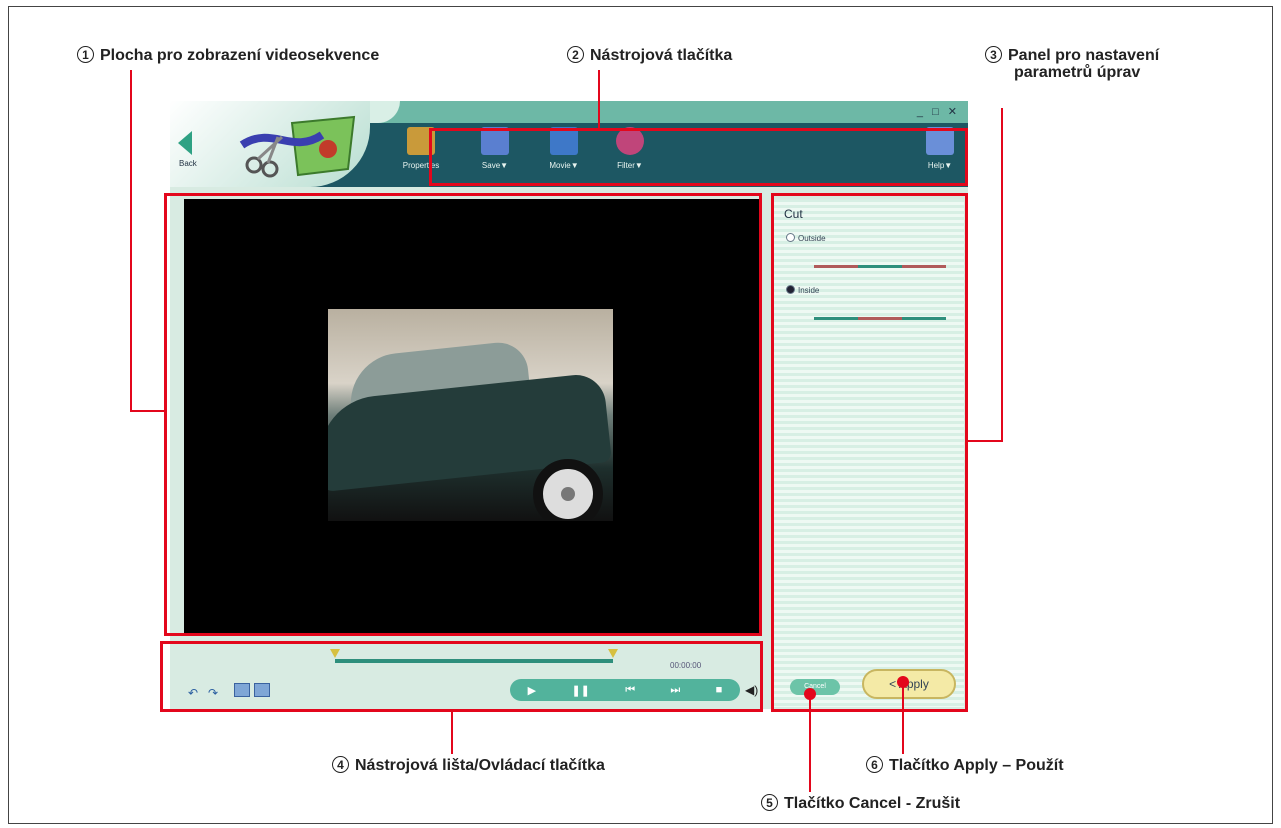  What do you see at coordinates (228, 55) in the screenshot?
I see `callout-video-area: 1 Plocha pro zobrazení videosekvence` at bounding box center [228, 55].